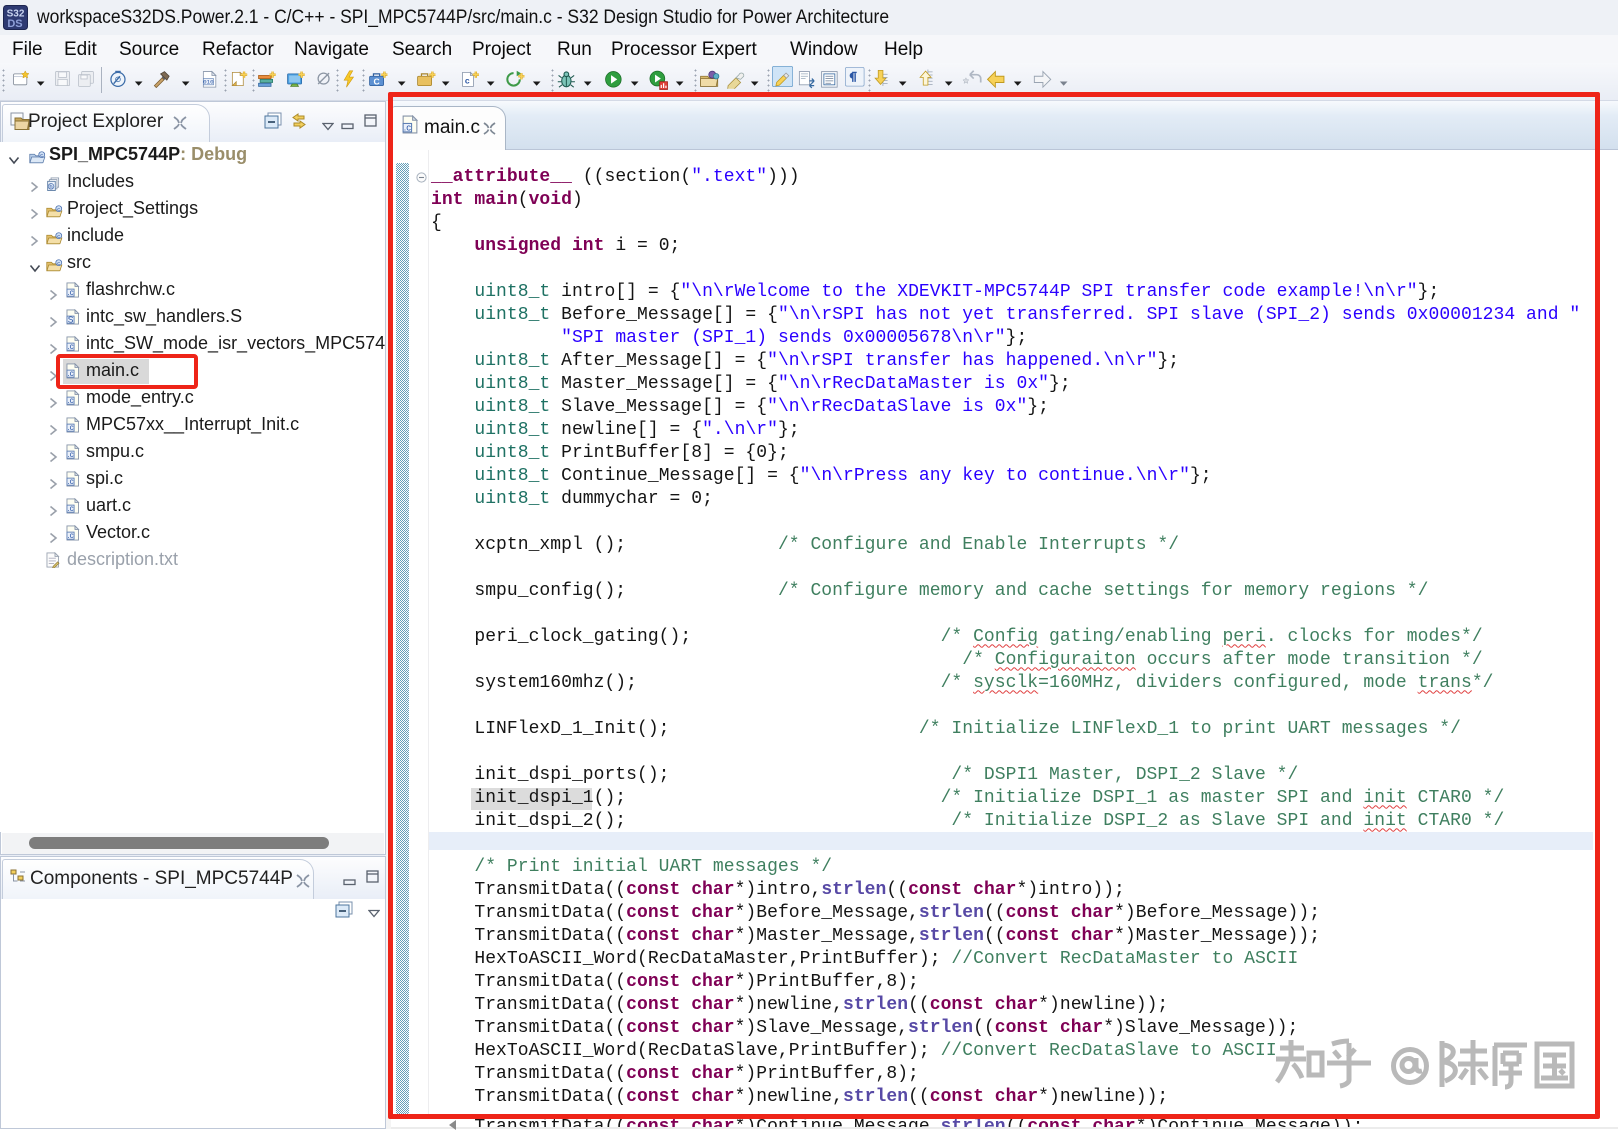 This screenshot has height=1130, width=1618. Describe the element at coordinates (376, 81) in the screenshot. I see `svg-text: C` at that location.